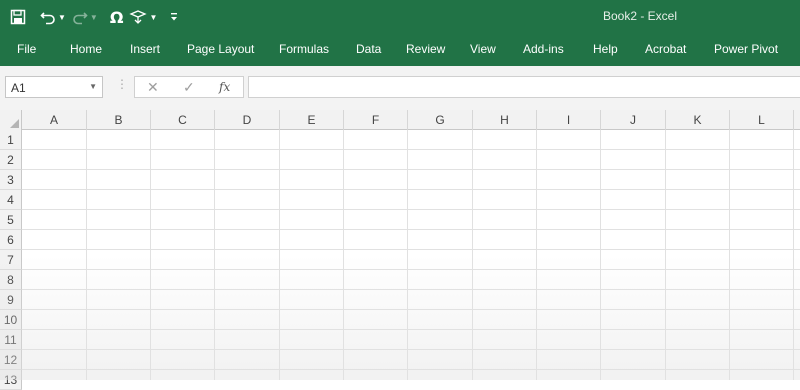 This screenshot has height=390, width=800. I want to click on tab-home: Home, so click(86, 49).